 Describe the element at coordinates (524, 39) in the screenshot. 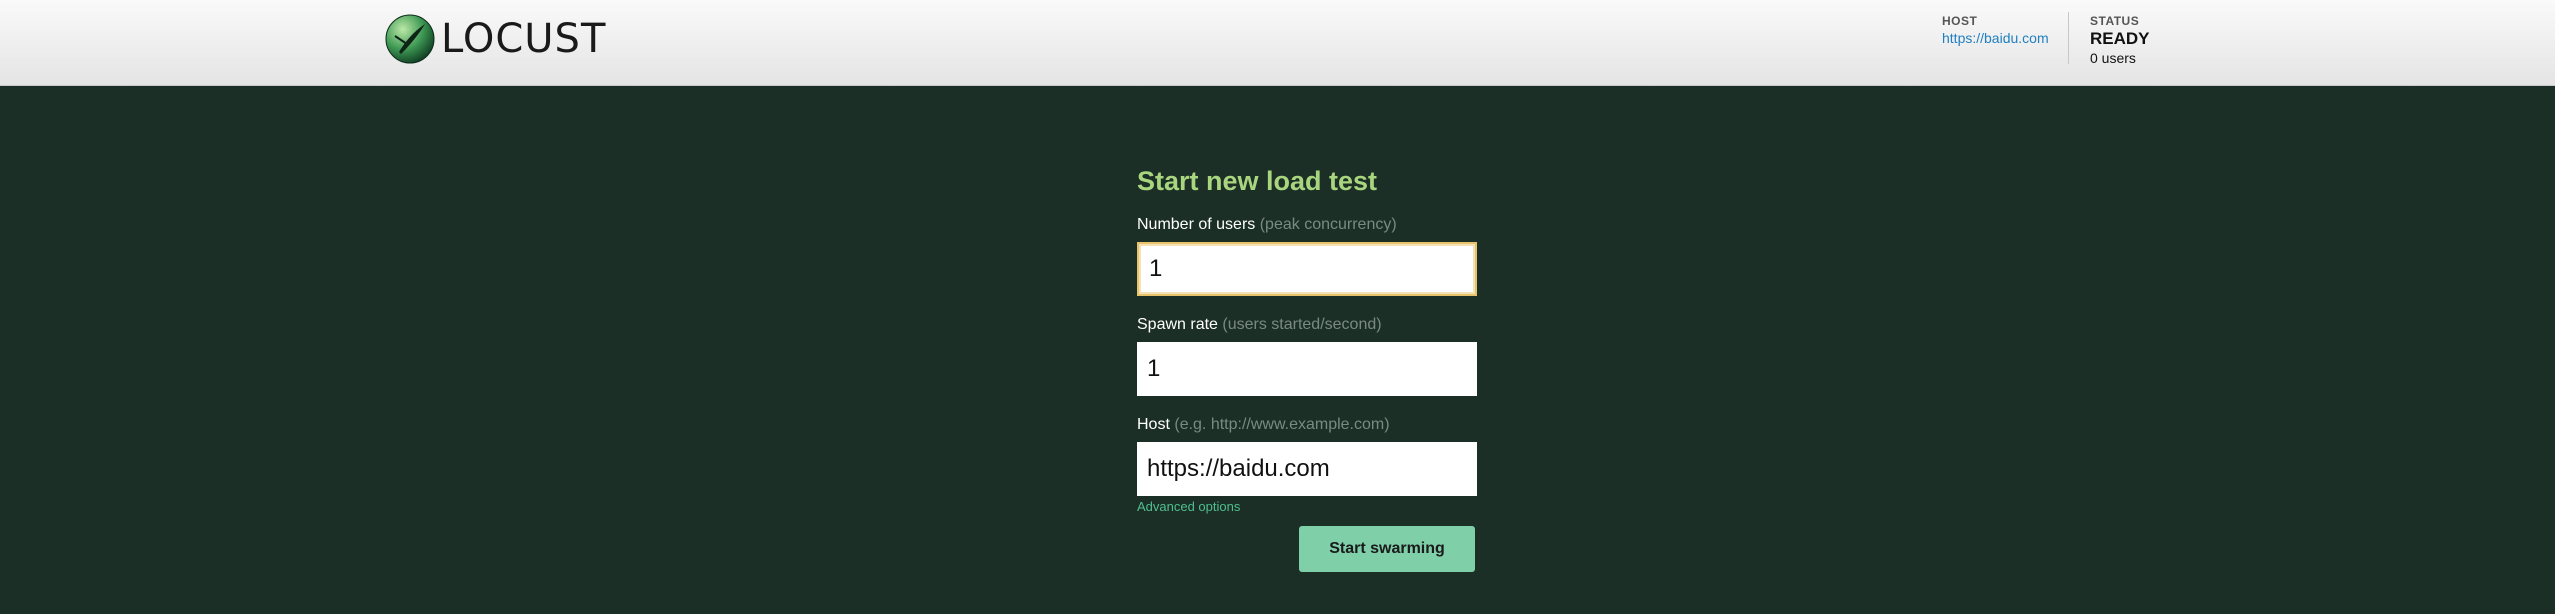

I see `logo-text: LOCUST` at that location.